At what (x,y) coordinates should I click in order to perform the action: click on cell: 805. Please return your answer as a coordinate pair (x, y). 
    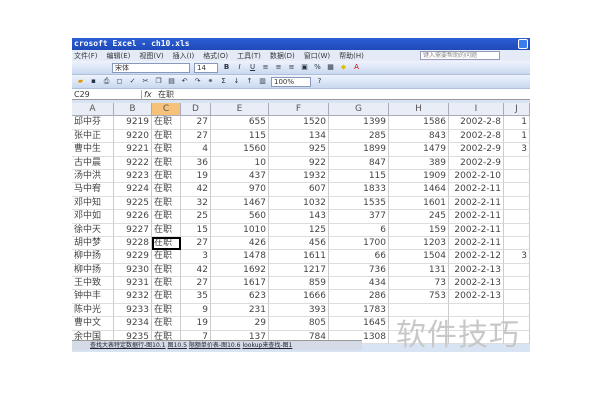
    Looking at the image, I should click on (299, 324).